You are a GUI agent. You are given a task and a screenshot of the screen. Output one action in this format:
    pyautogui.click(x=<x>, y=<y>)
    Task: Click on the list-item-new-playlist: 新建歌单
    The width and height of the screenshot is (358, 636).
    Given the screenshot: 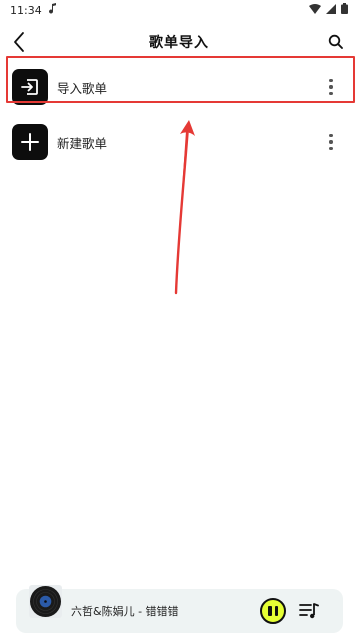 What is the action you would take?
    pyautogui.click(x=179, y=142)
    